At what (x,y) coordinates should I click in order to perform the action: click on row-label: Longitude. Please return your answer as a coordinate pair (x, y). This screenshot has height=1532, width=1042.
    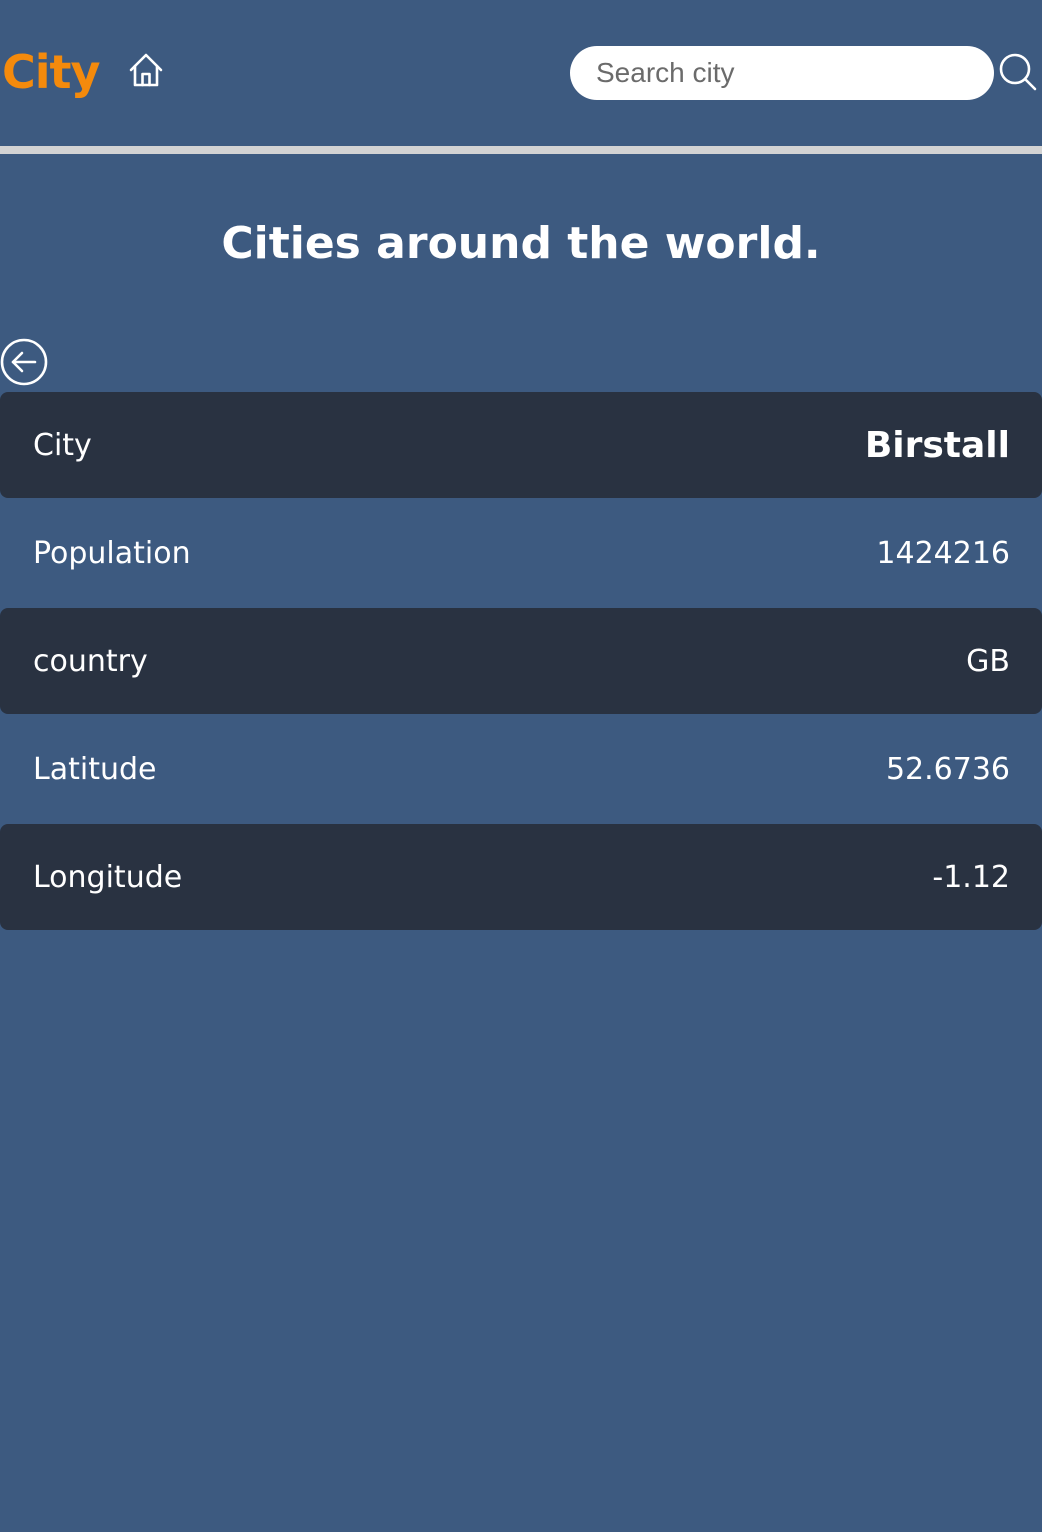
    Looking at the image, I should click on (108, 877).